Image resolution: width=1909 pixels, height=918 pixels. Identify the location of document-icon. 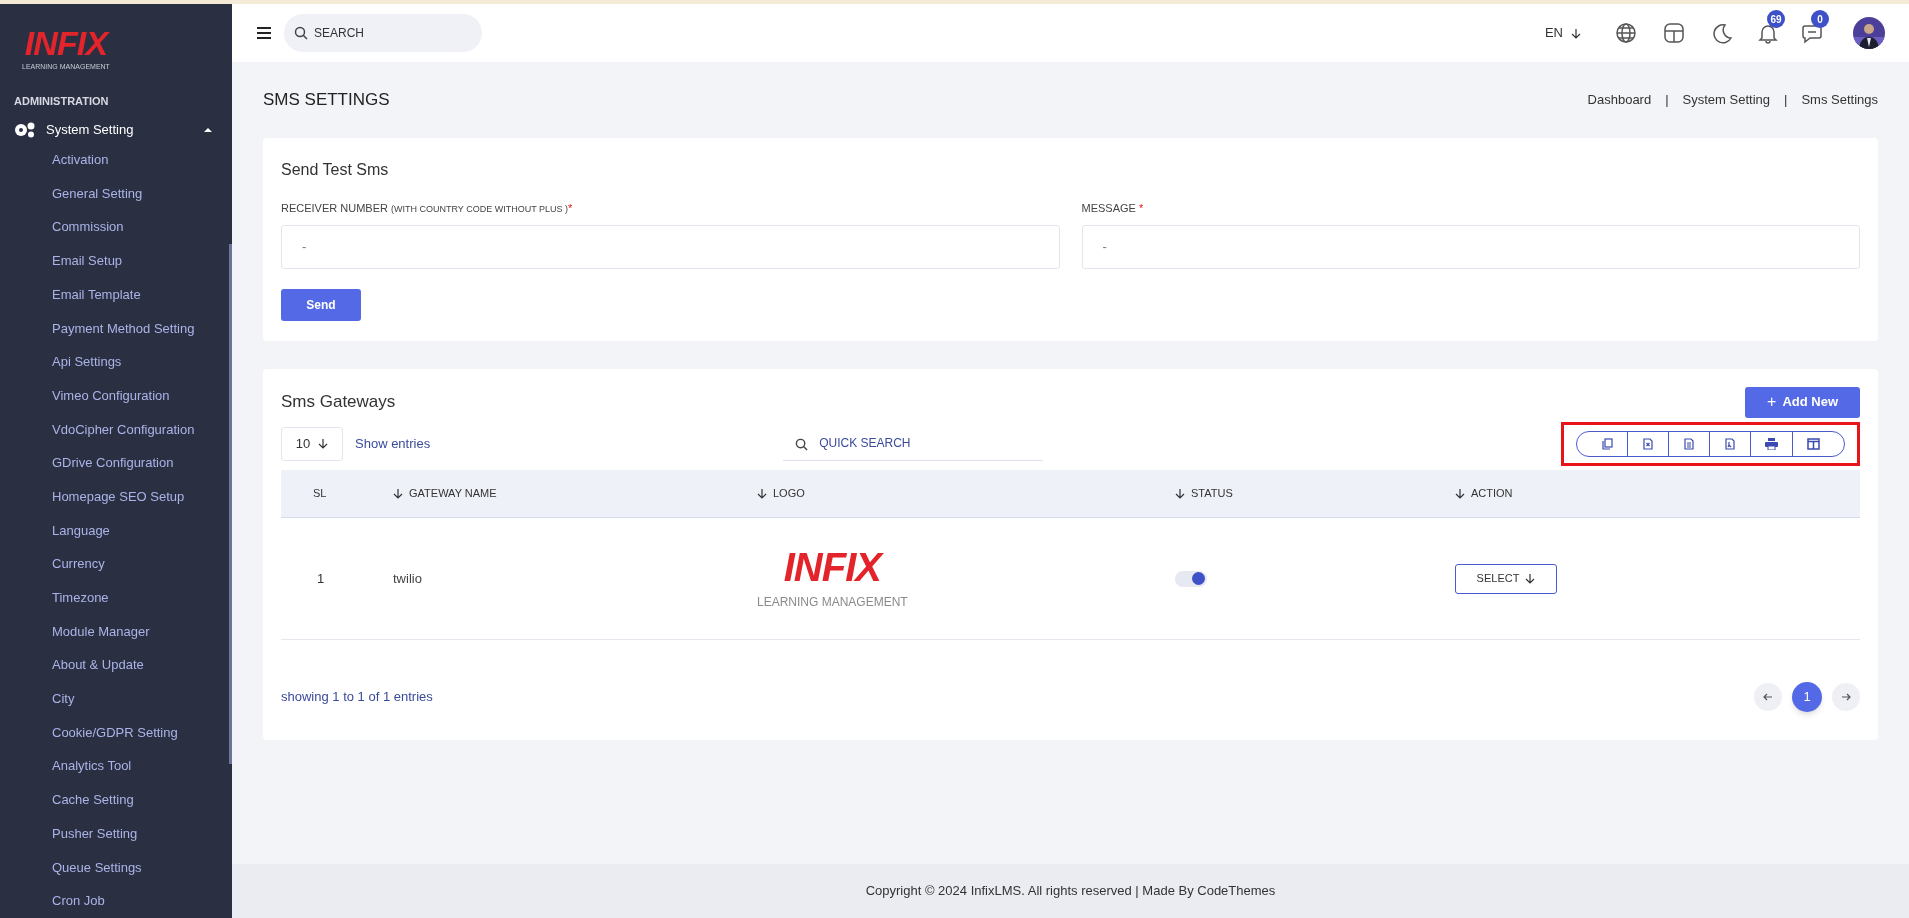
(1689, 443).